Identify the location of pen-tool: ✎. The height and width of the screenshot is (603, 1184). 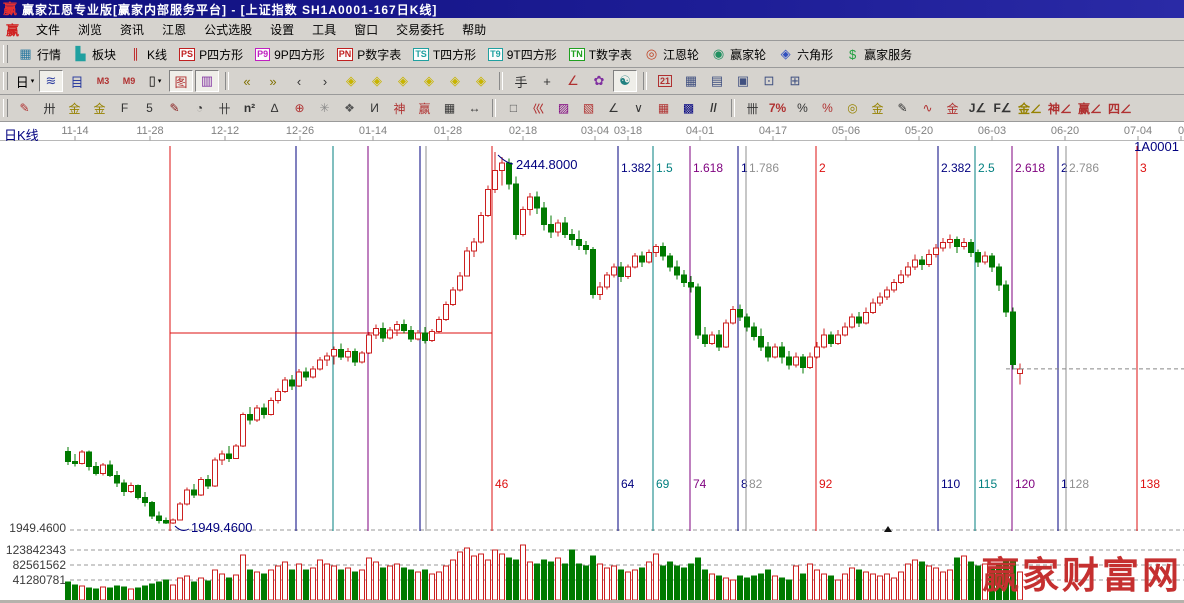
(24, 108).